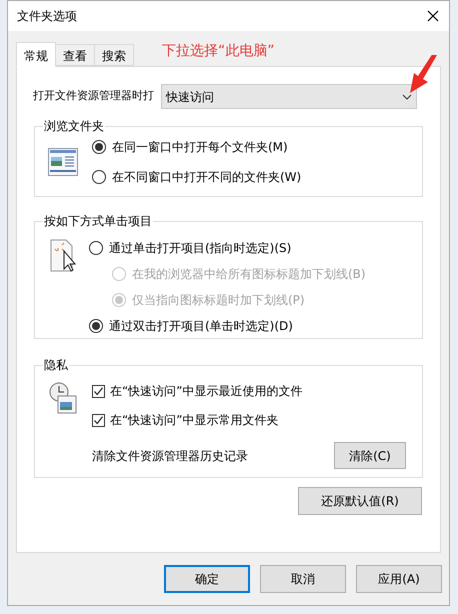 Image resolution: width=458 pixels, height=614 pixels. What do you see at coordinates (36, 54) in the screenshot?
I see `tab: 常规` at bounding box center [36, 54].